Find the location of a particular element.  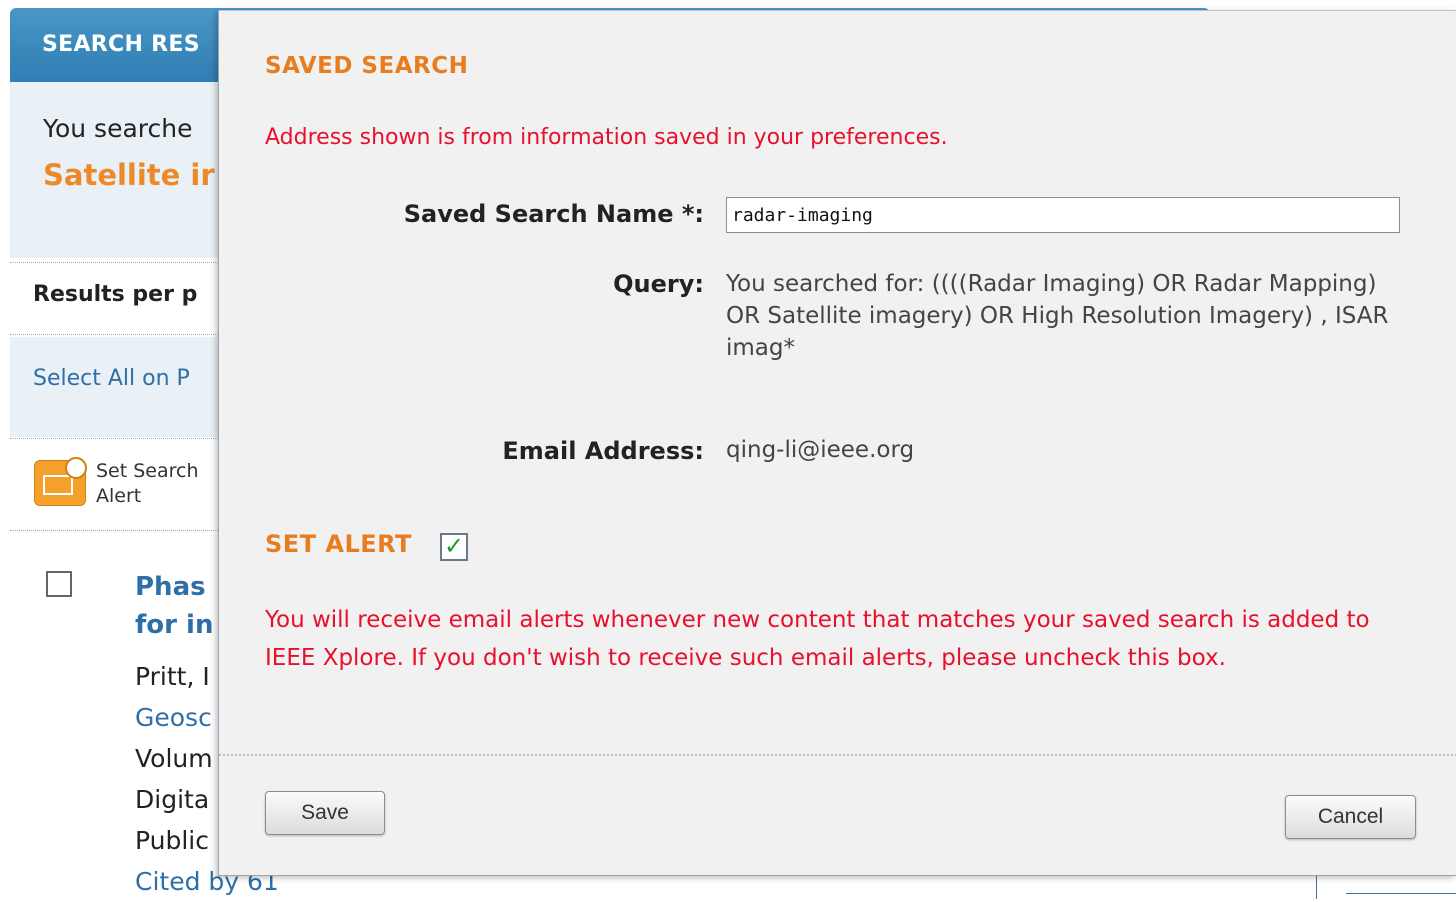

dialog-title: SAVED SEARCH is located at coordinates (367, 66).